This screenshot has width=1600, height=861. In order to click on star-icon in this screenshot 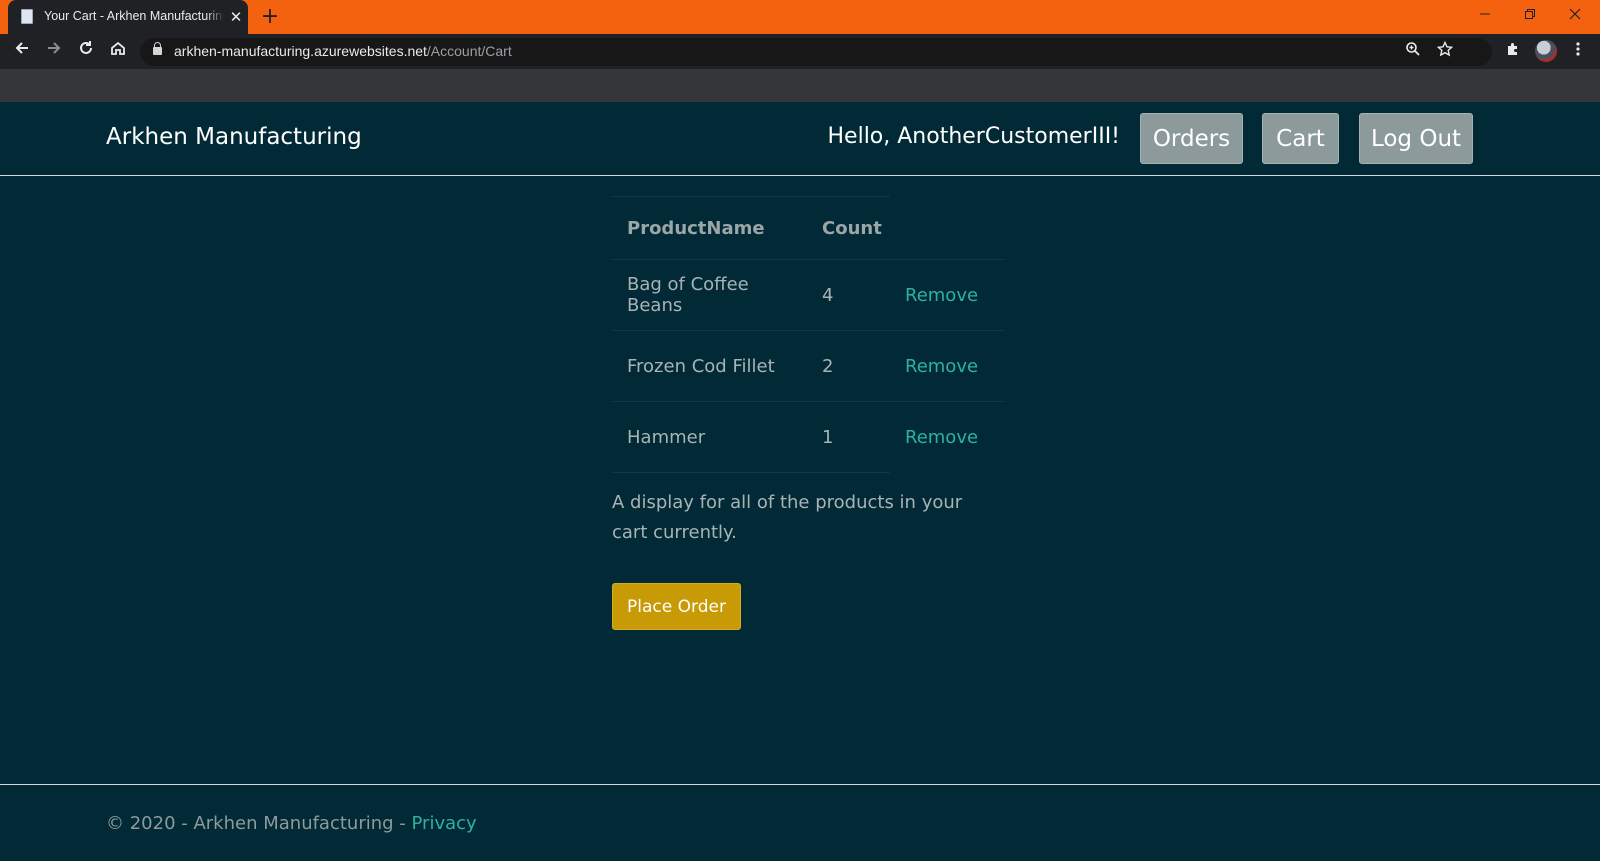, I will do `click(1445, 51)`.